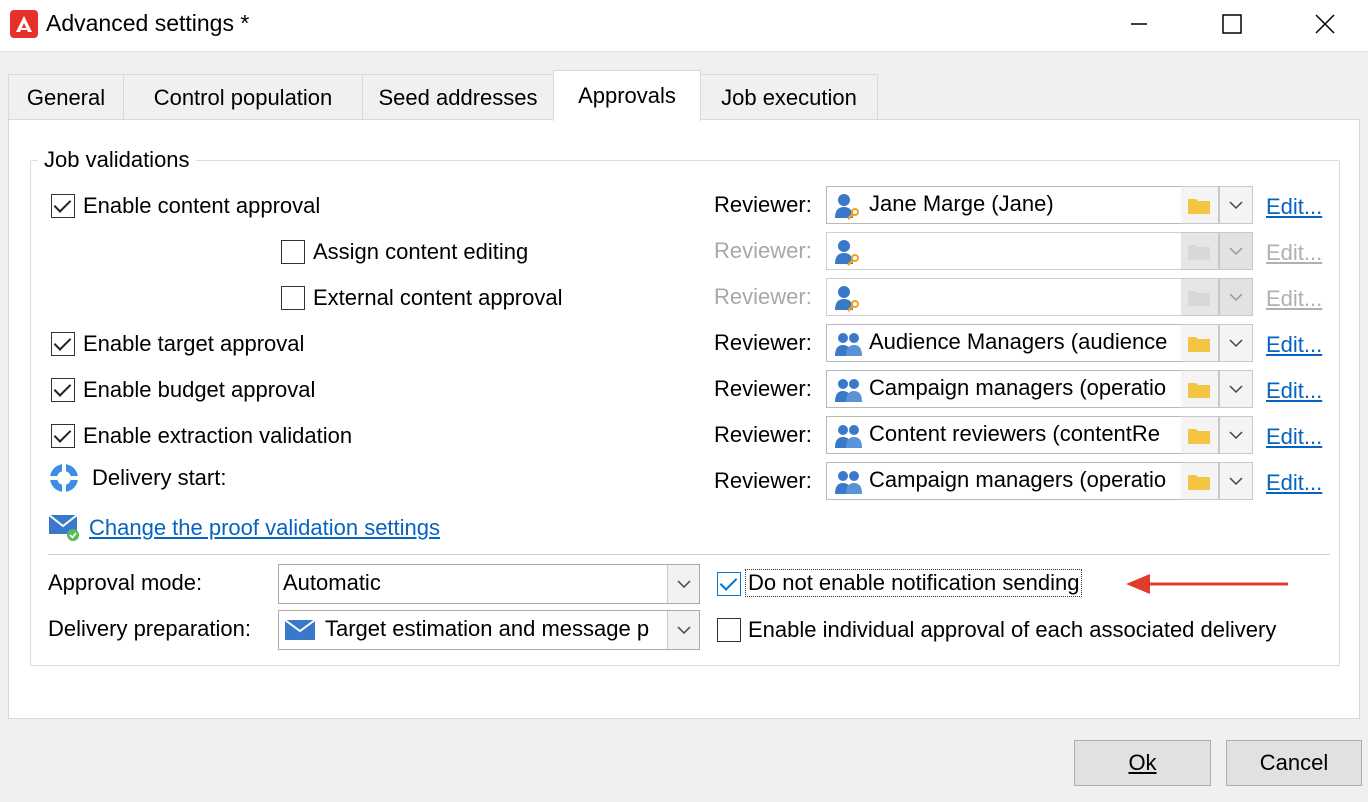 This screenshot has height=802, width=1368. Describe the element at coordinates (729, 630) in the screenshot. I see `individual-approval-checkbox` at that location.